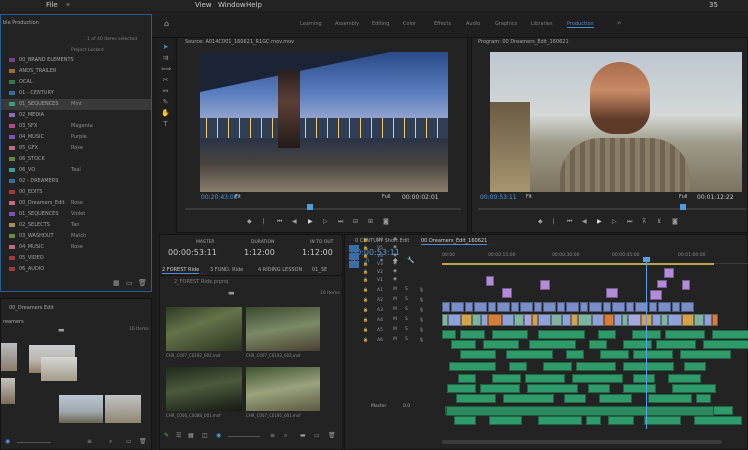 The height and width of the screenshot is (450, 748). Describe the element at coordinates (323, 209) in the screenshot. I see `source-scrubber` at that location.